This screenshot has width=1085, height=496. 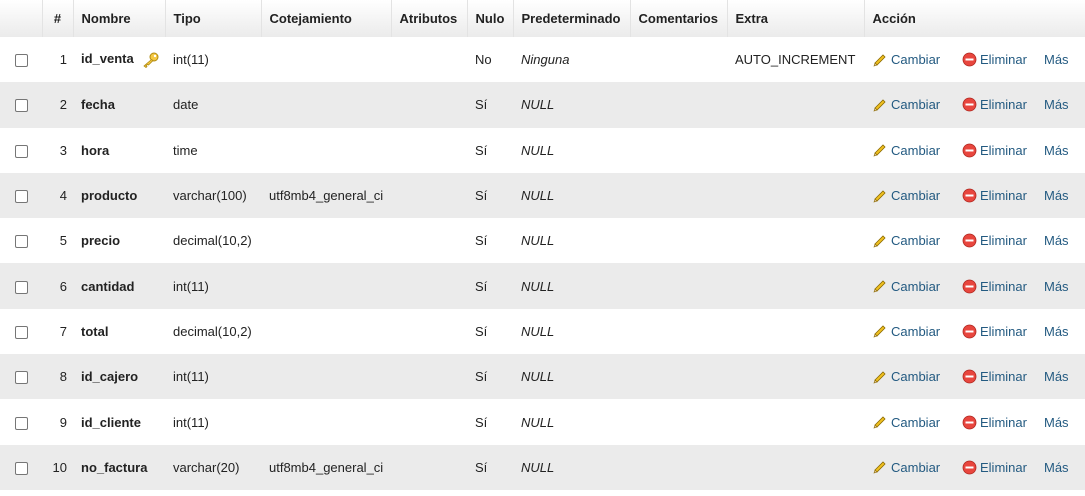 What do you see at coordinates (63, 150) in the screenshot?
I see `row-number: 3` at bounding box center [63, 150].